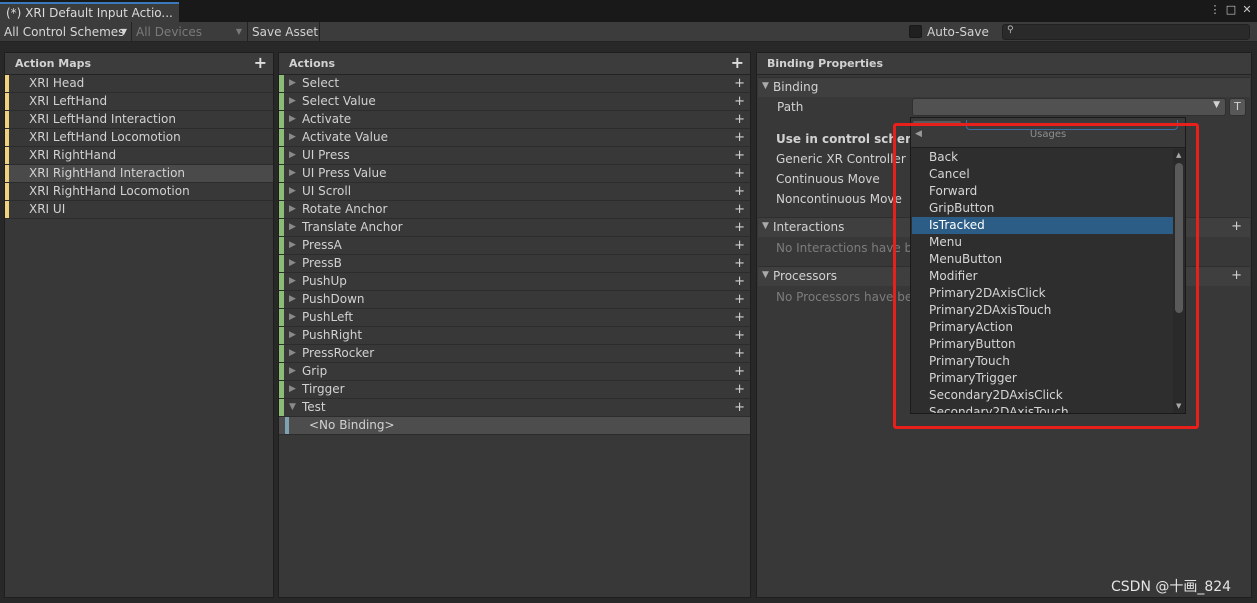  Describe the element at coordinates (1215, 10) in the screenshot. I see `more-options-icon: ⋮` at that location.